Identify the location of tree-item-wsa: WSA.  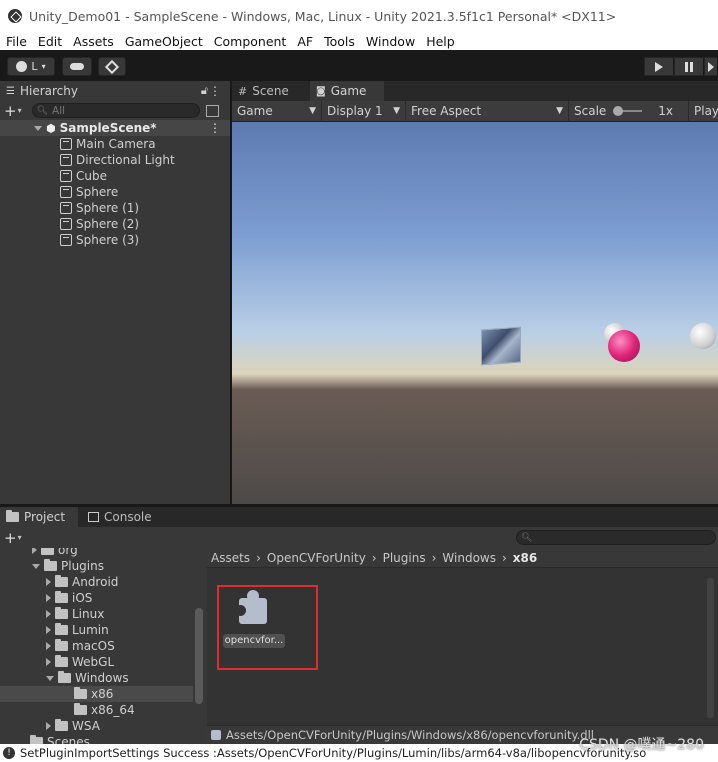
(102, 726).